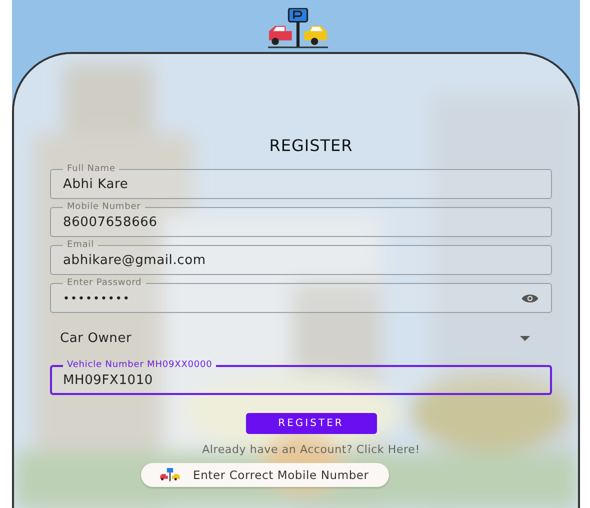 Image resolution: width=590 pixels, height=508 pixels. What do you see at coordinates (104, 207) in the screenshot?
I see `field-label: Mobile Number` at bounding box center [104, 207].